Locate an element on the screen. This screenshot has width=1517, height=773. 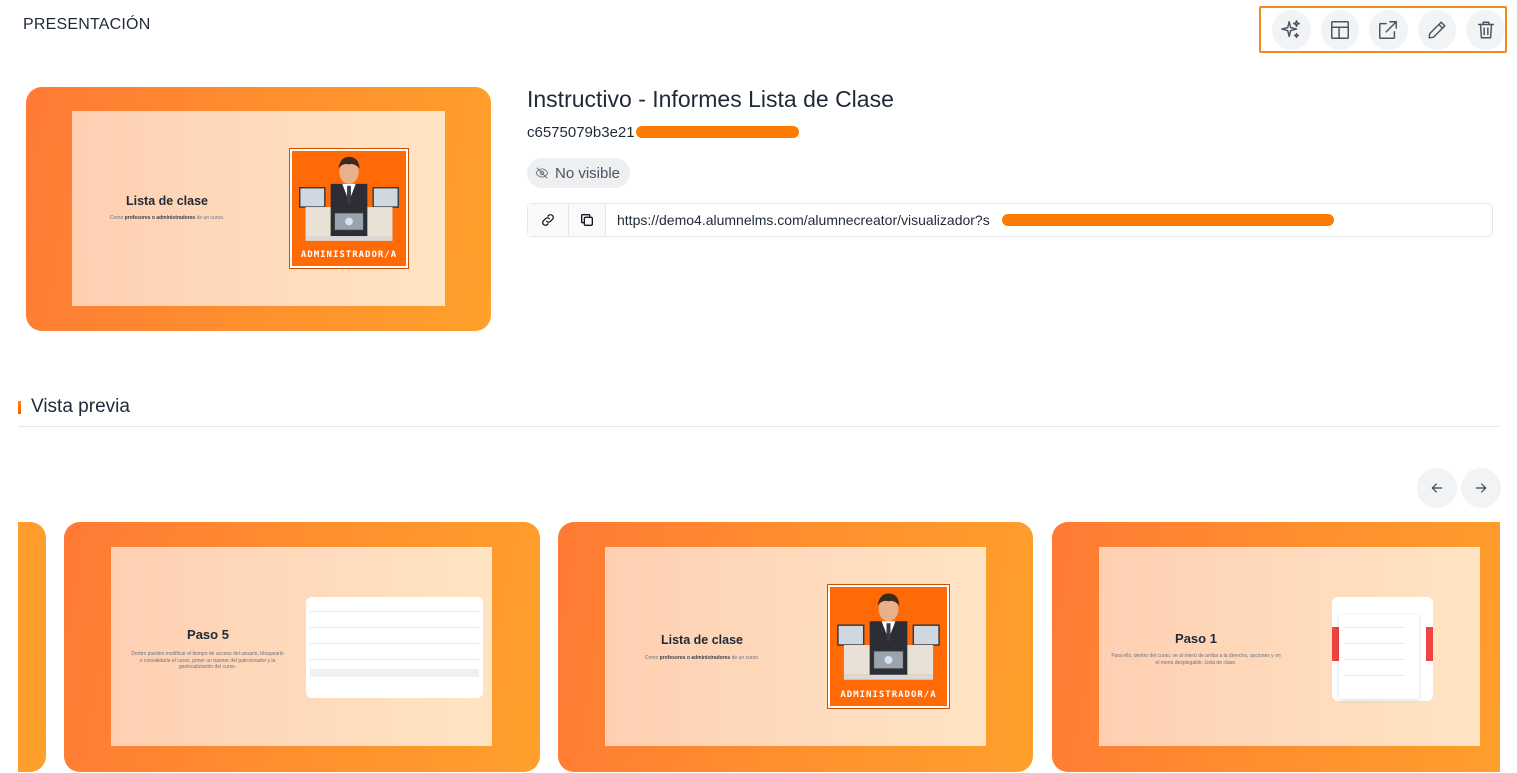
carousel-prev-button is located at coordinates (1437, 488).